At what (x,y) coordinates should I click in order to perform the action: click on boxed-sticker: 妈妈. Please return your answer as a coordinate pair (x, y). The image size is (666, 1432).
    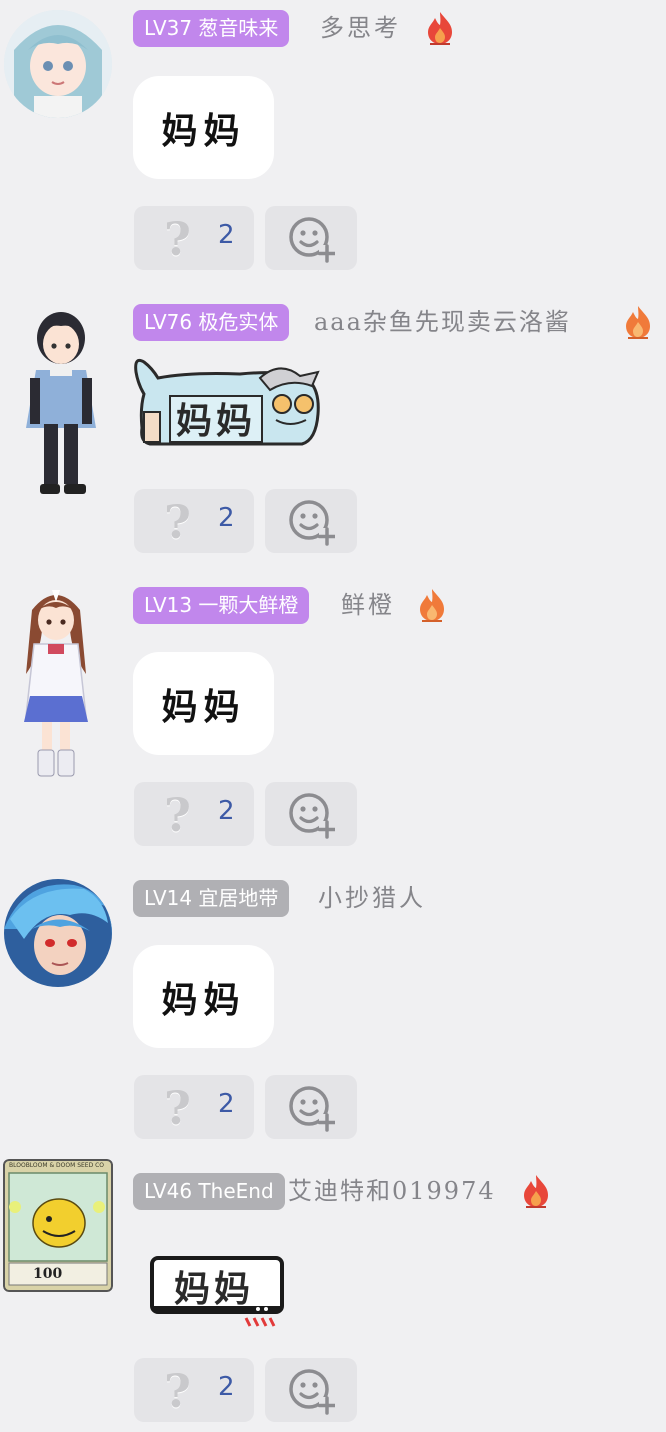
    Looking at the image, I should click on (218, 1293).